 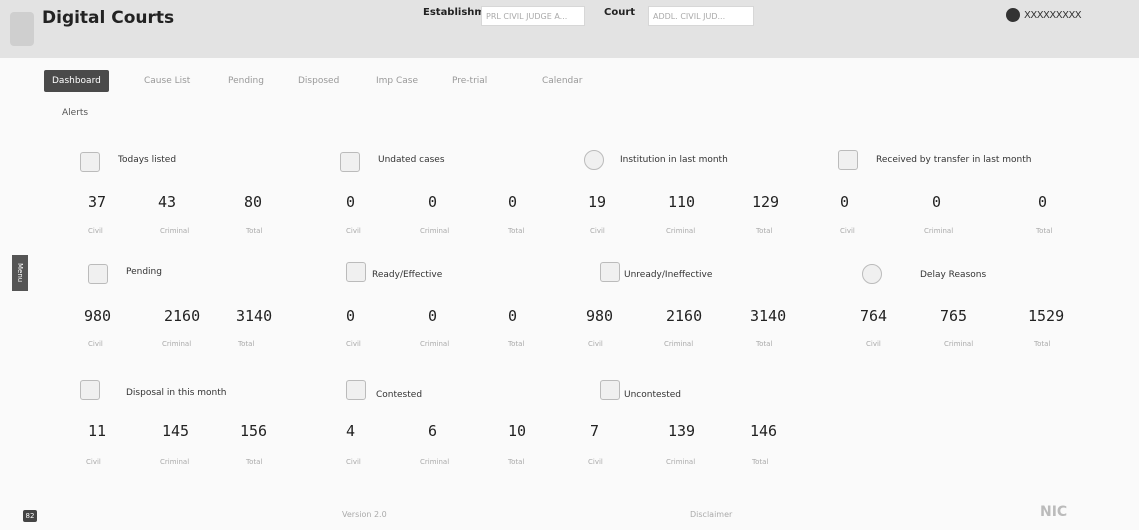 I want to click on tab-dashboard: Dashboard, so click(x=76, y=81).